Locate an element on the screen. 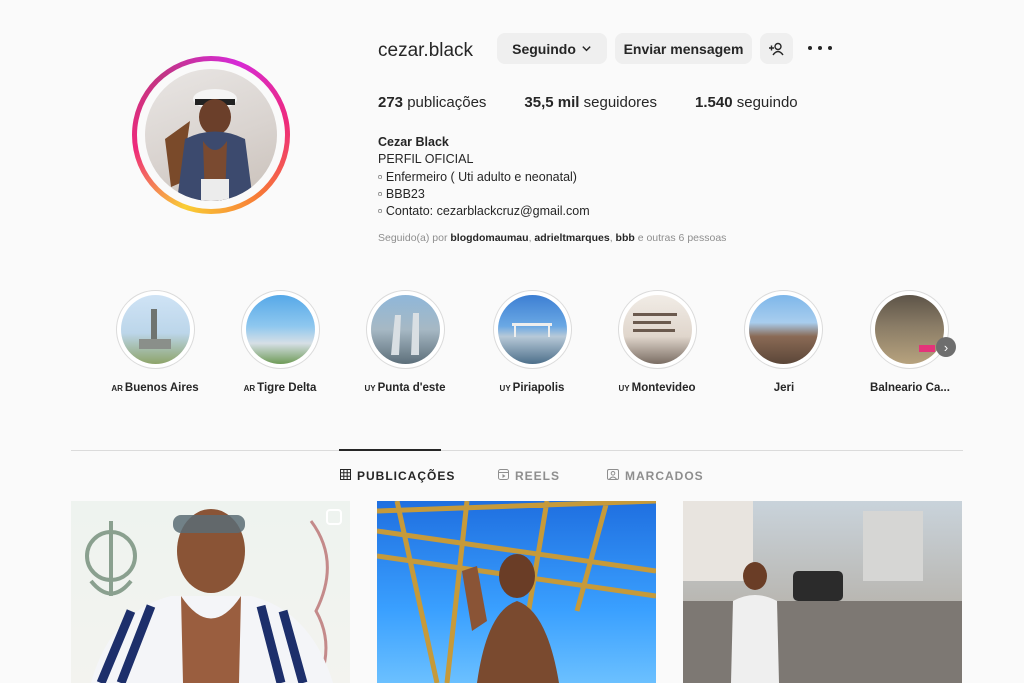 The width and height of the screenshot is (1024, 683). followers-count: 35,5 mil is located at coordinates (552, 102).